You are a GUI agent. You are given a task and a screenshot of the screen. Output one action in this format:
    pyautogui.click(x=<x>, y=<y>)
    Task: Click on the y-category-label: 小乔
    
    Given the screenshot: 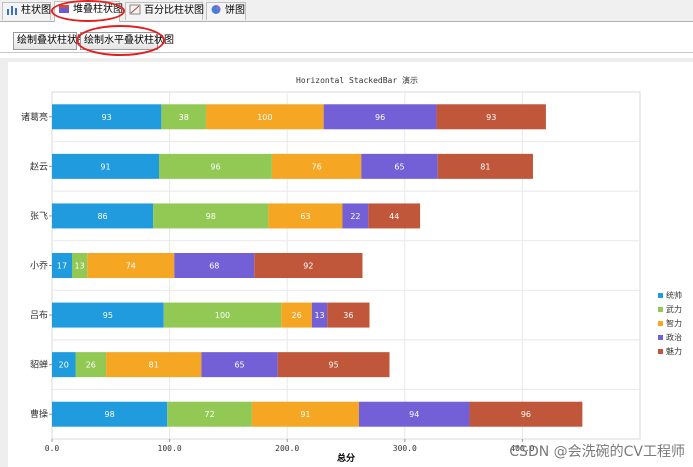 What is the action you would take?
    pyautogui.click(x=39, y=266)
    